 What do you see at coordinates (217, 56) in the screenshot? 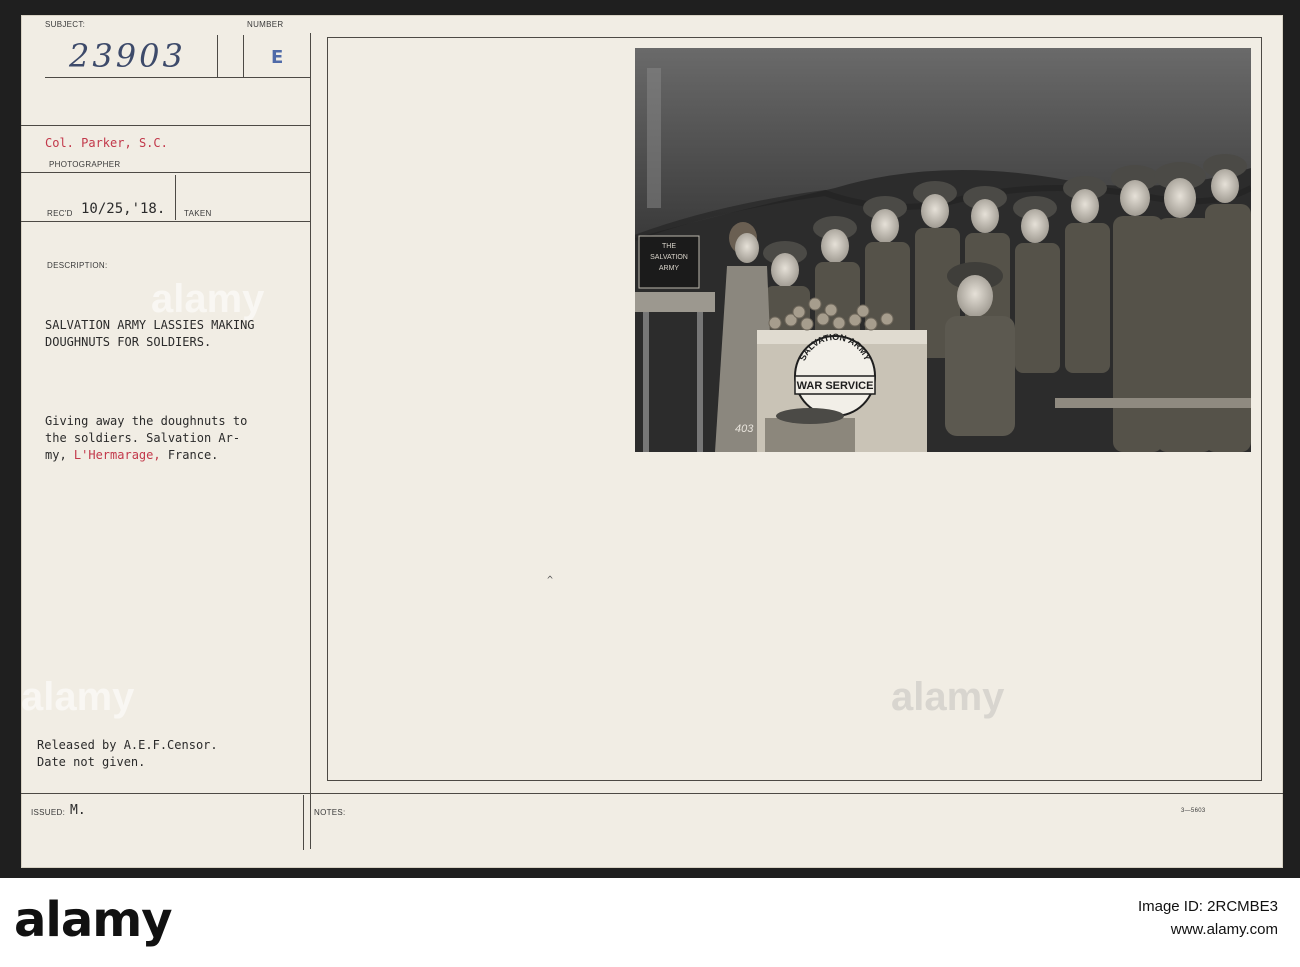
I see `subject-divider` at bounding box center [217, 56].